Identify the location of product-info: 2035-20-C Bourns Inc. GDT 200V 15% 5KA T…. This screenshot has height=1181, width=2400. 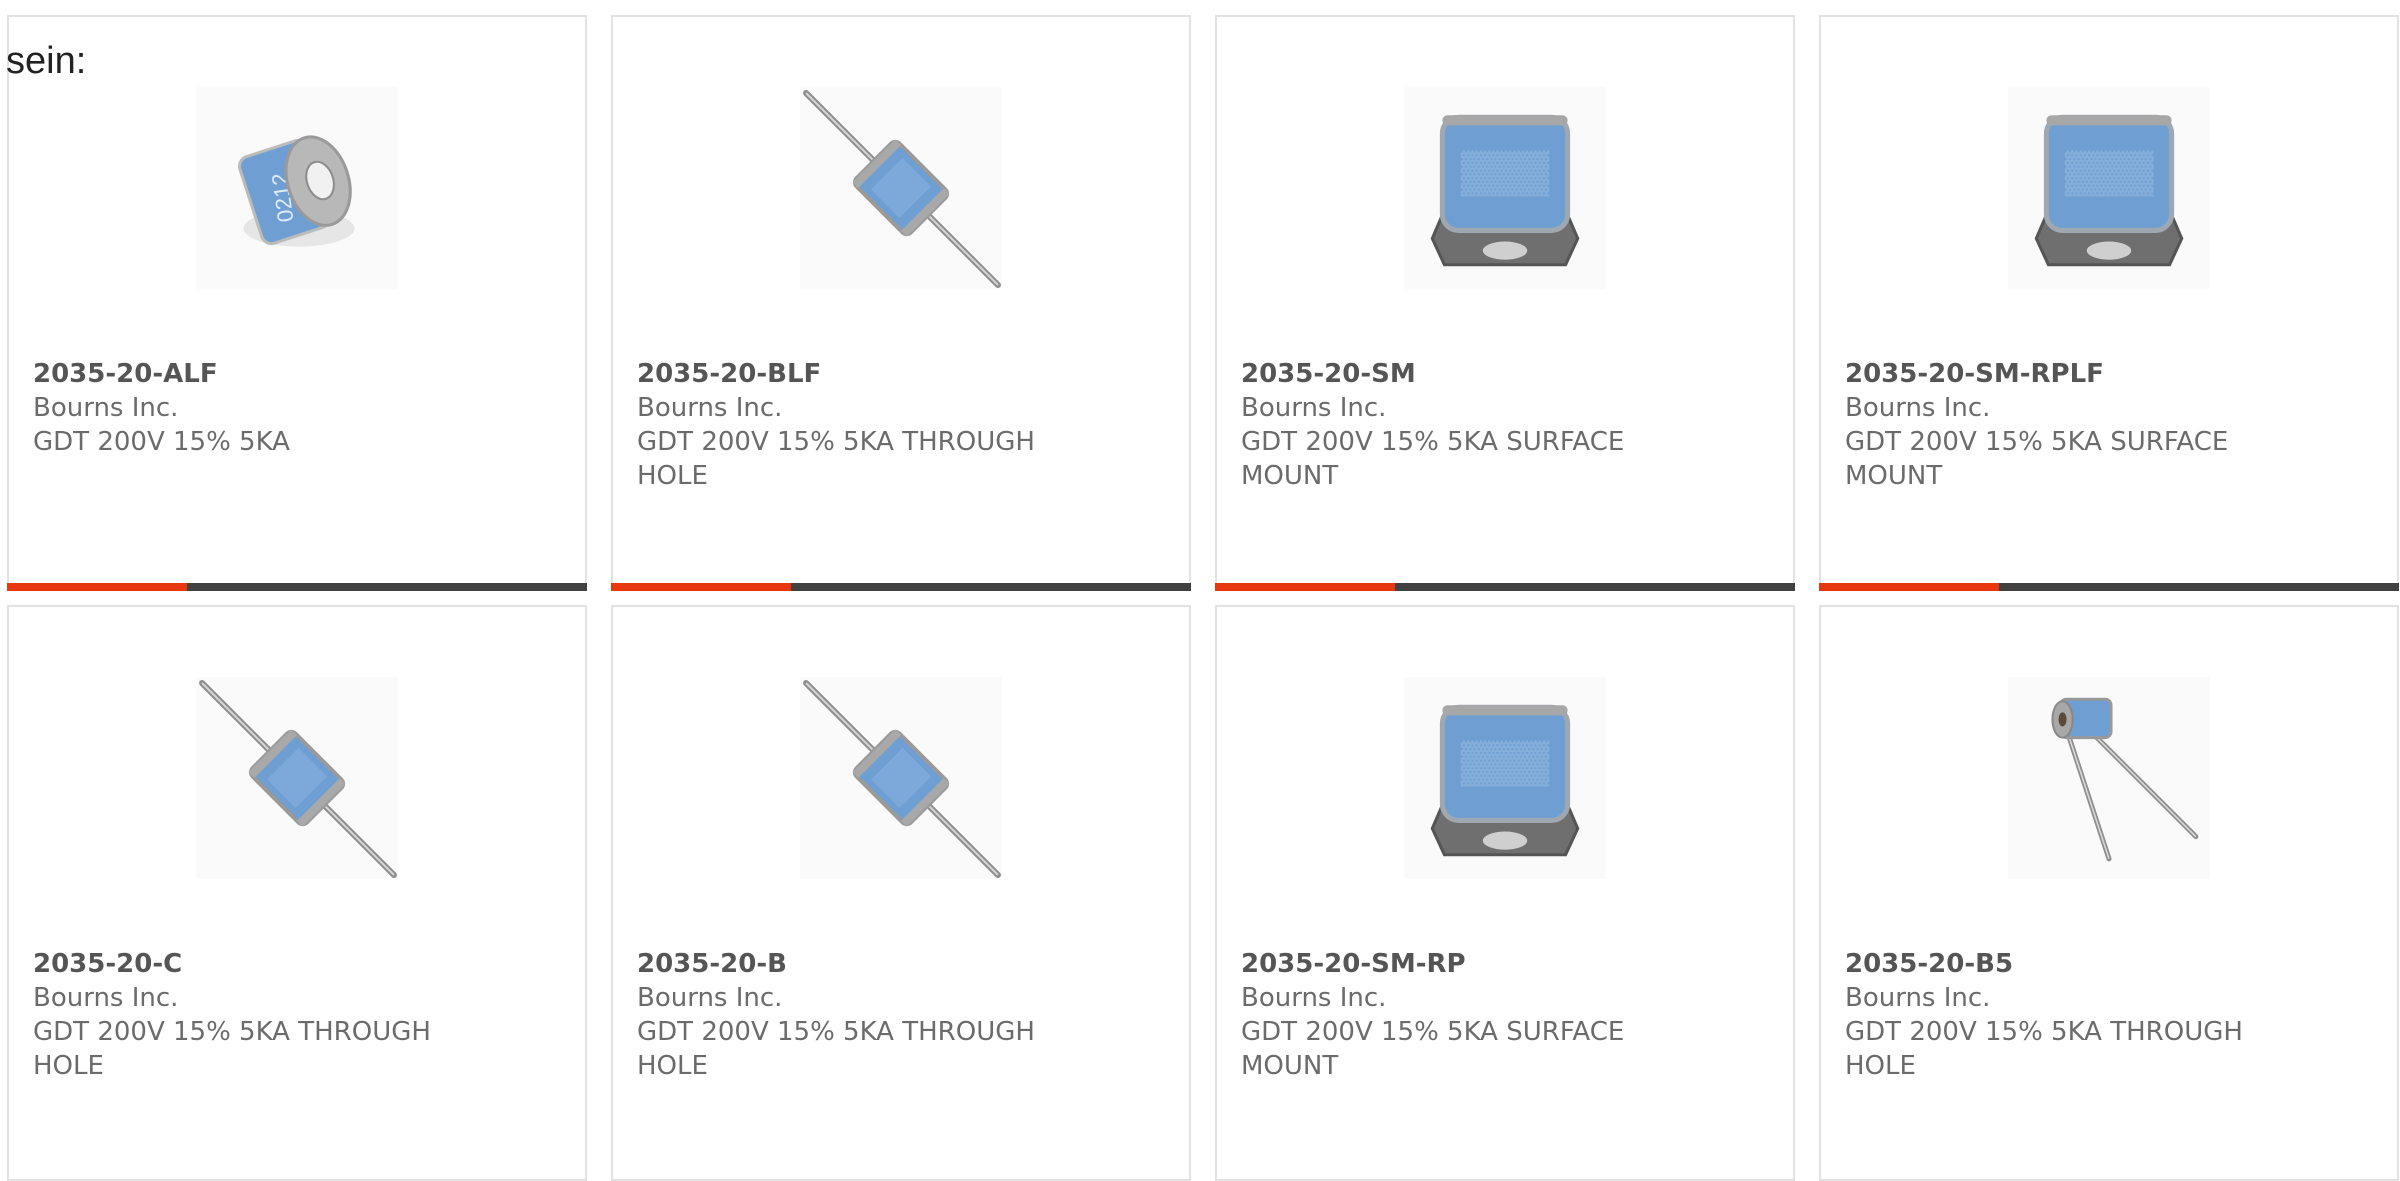
(297, 1015).